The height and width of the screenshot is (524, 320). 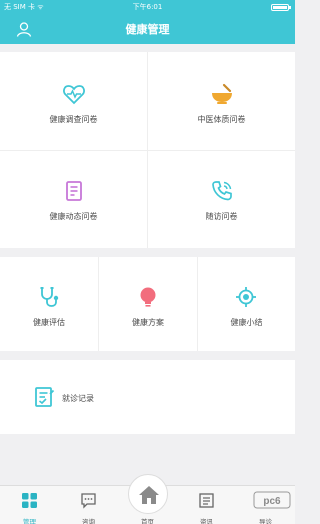 I want to click on health-survey-item: 健康调查问卷, so click(x=73, y=101).